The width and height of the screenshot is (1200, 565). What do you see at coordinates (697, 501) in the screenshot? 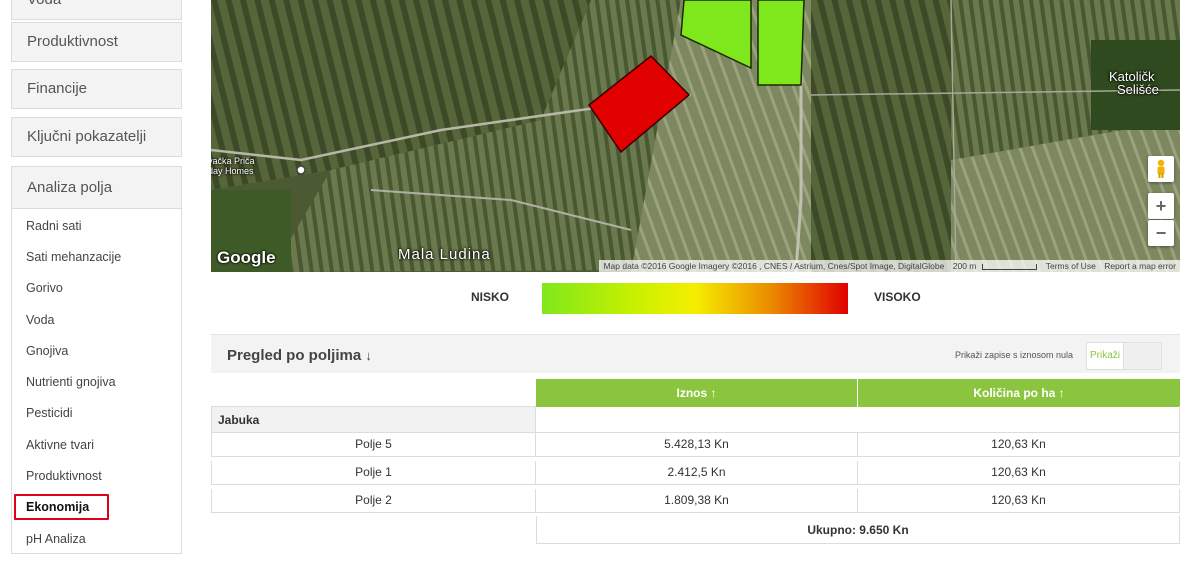
I see `table-cell-amount: 1.809,38 Kn` at bounding box center [697, 501].